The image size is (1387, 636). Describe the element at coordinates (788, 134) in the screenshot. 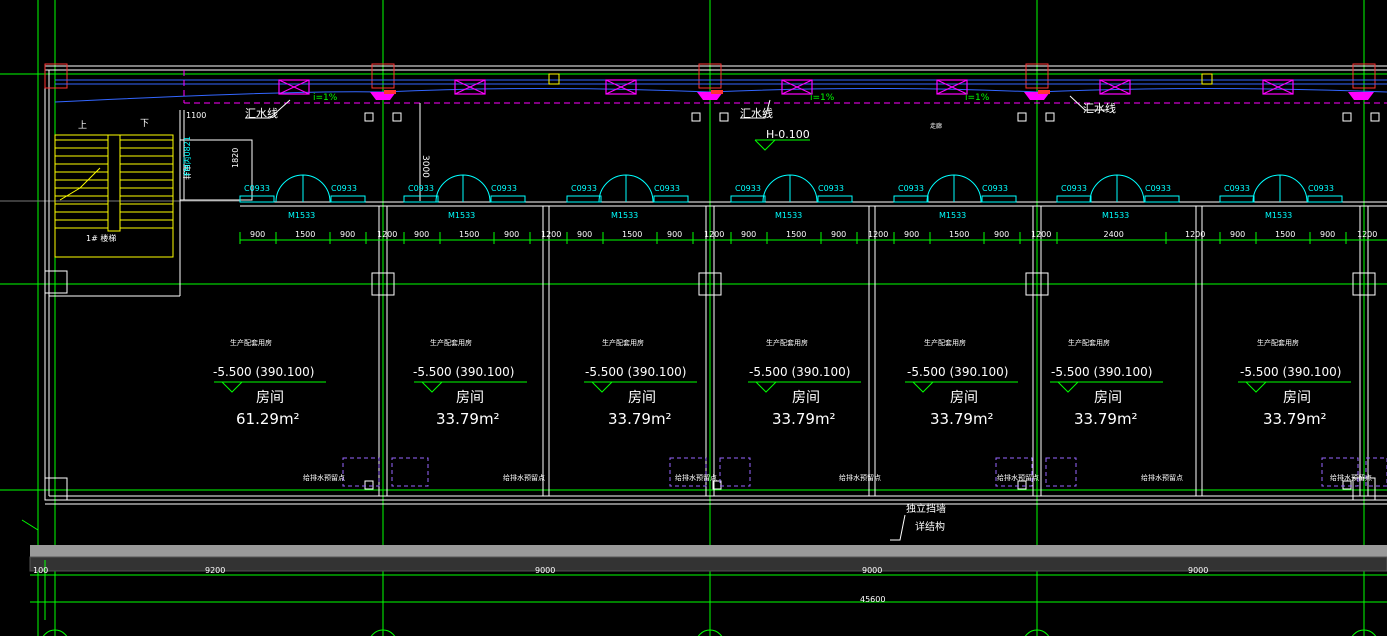

I see `elevation-label: H-0.100` at that location.